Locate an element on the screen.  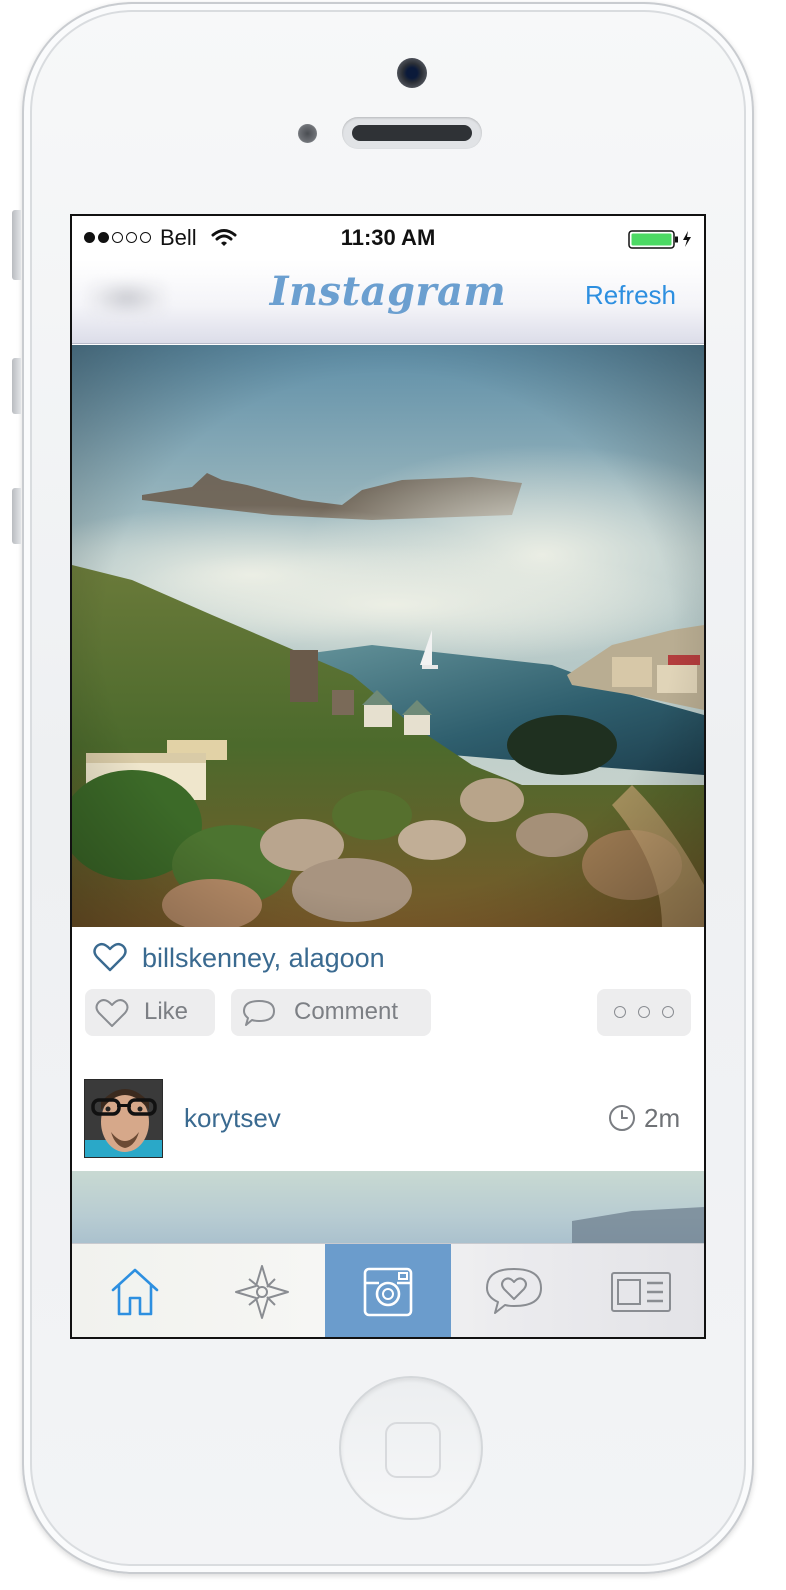
earpiece-speaker is located at coordinates (412, 133).